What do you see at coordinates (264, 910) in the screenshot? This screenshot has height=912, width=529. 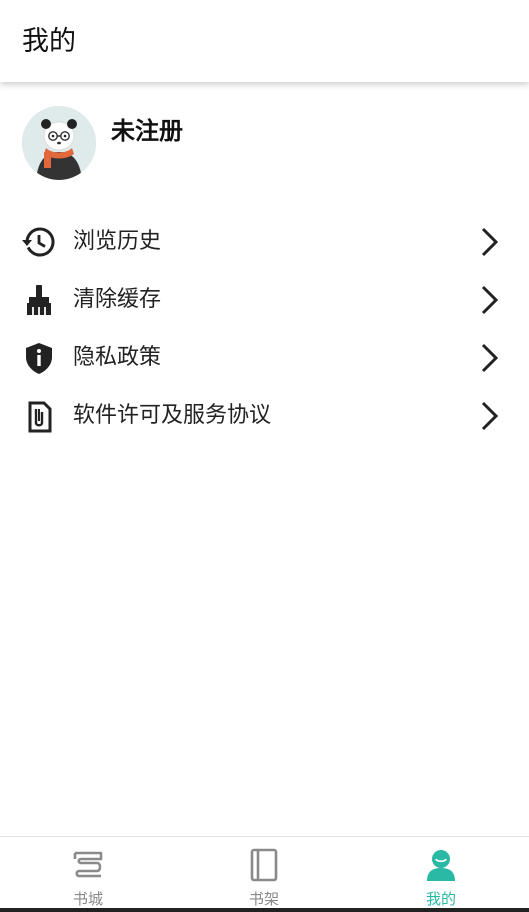 I see `system-navigation-bar` at bounding box center [264, 910].